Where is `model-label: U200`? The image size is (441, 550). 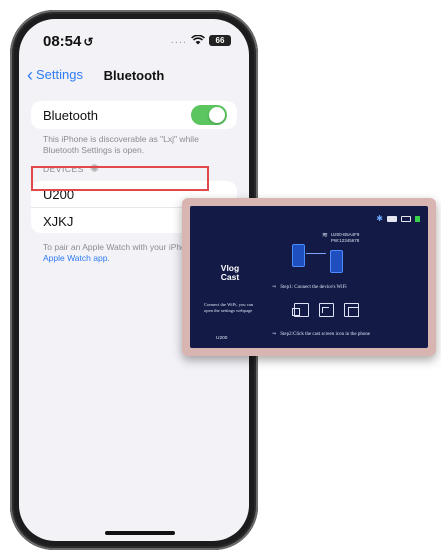 model-label: U200 is located at coordinates (222, 338).